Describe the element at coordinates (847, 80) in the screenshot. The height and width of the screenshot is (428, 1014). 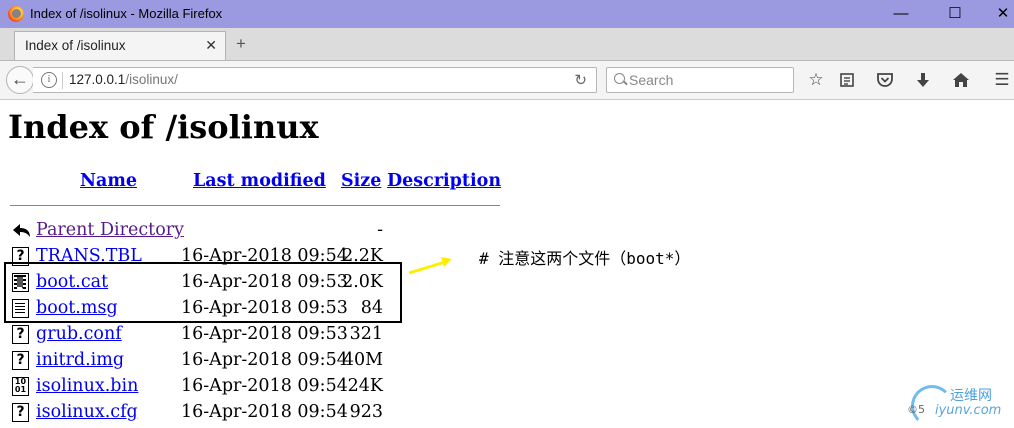
I see `reading-list-icon` at that location.